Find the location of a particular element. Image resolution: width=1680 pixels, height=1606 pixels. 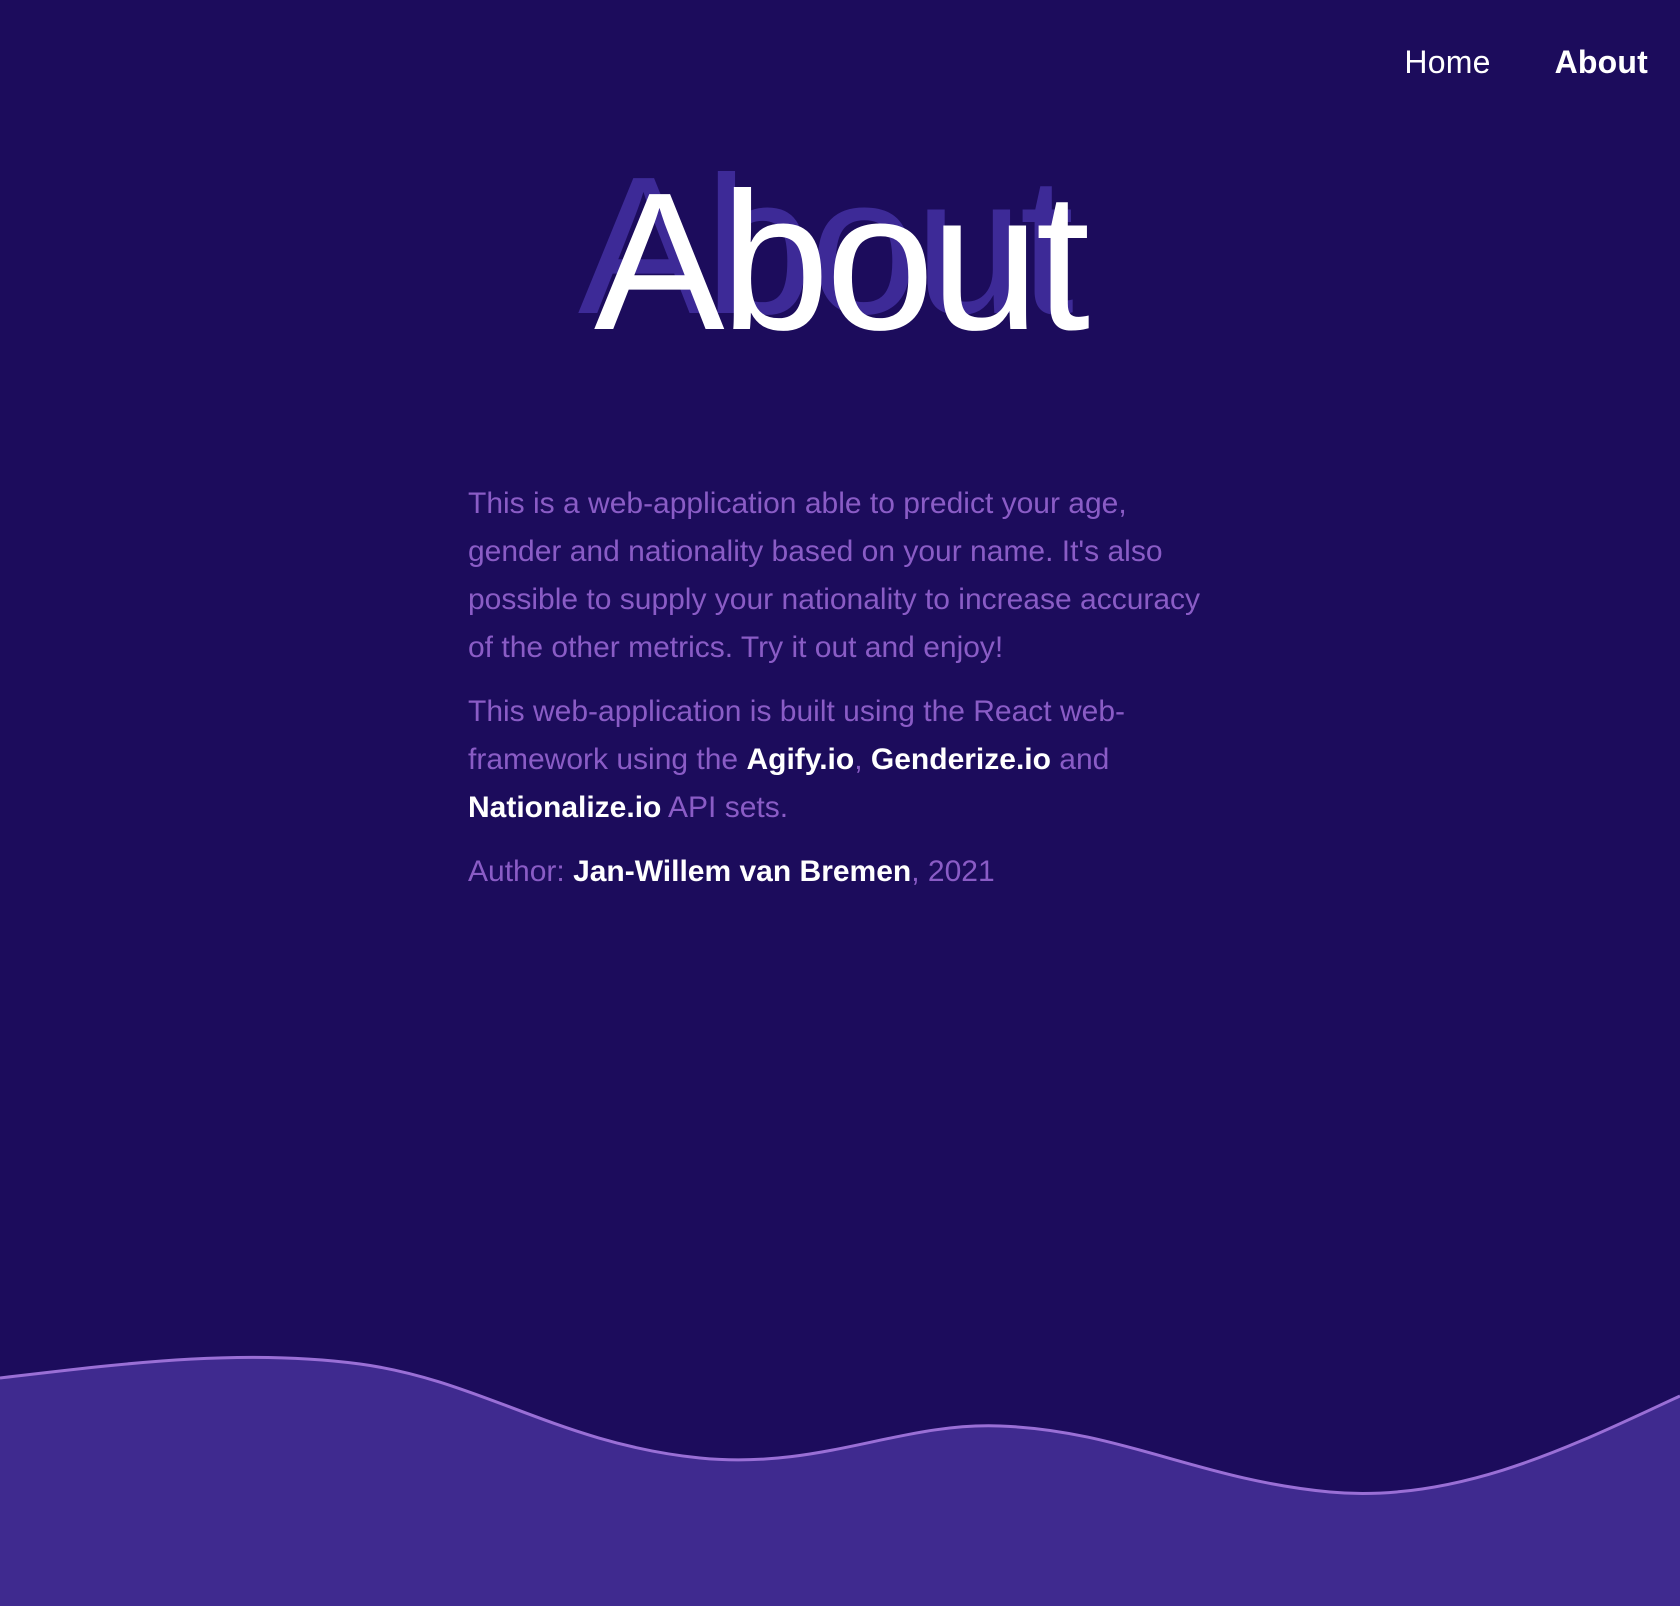

top-nav: Home About is located at coordinates (1526, 62).